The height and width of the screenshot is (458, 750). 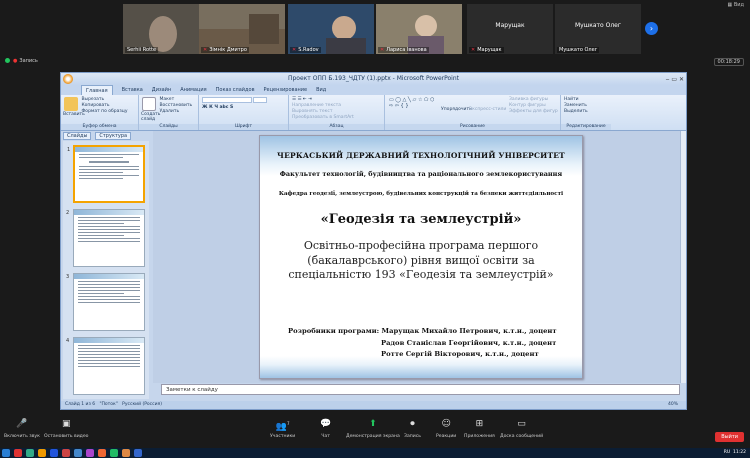 I want to click on tab-slides: Слайды, so click(x=77, y=136).